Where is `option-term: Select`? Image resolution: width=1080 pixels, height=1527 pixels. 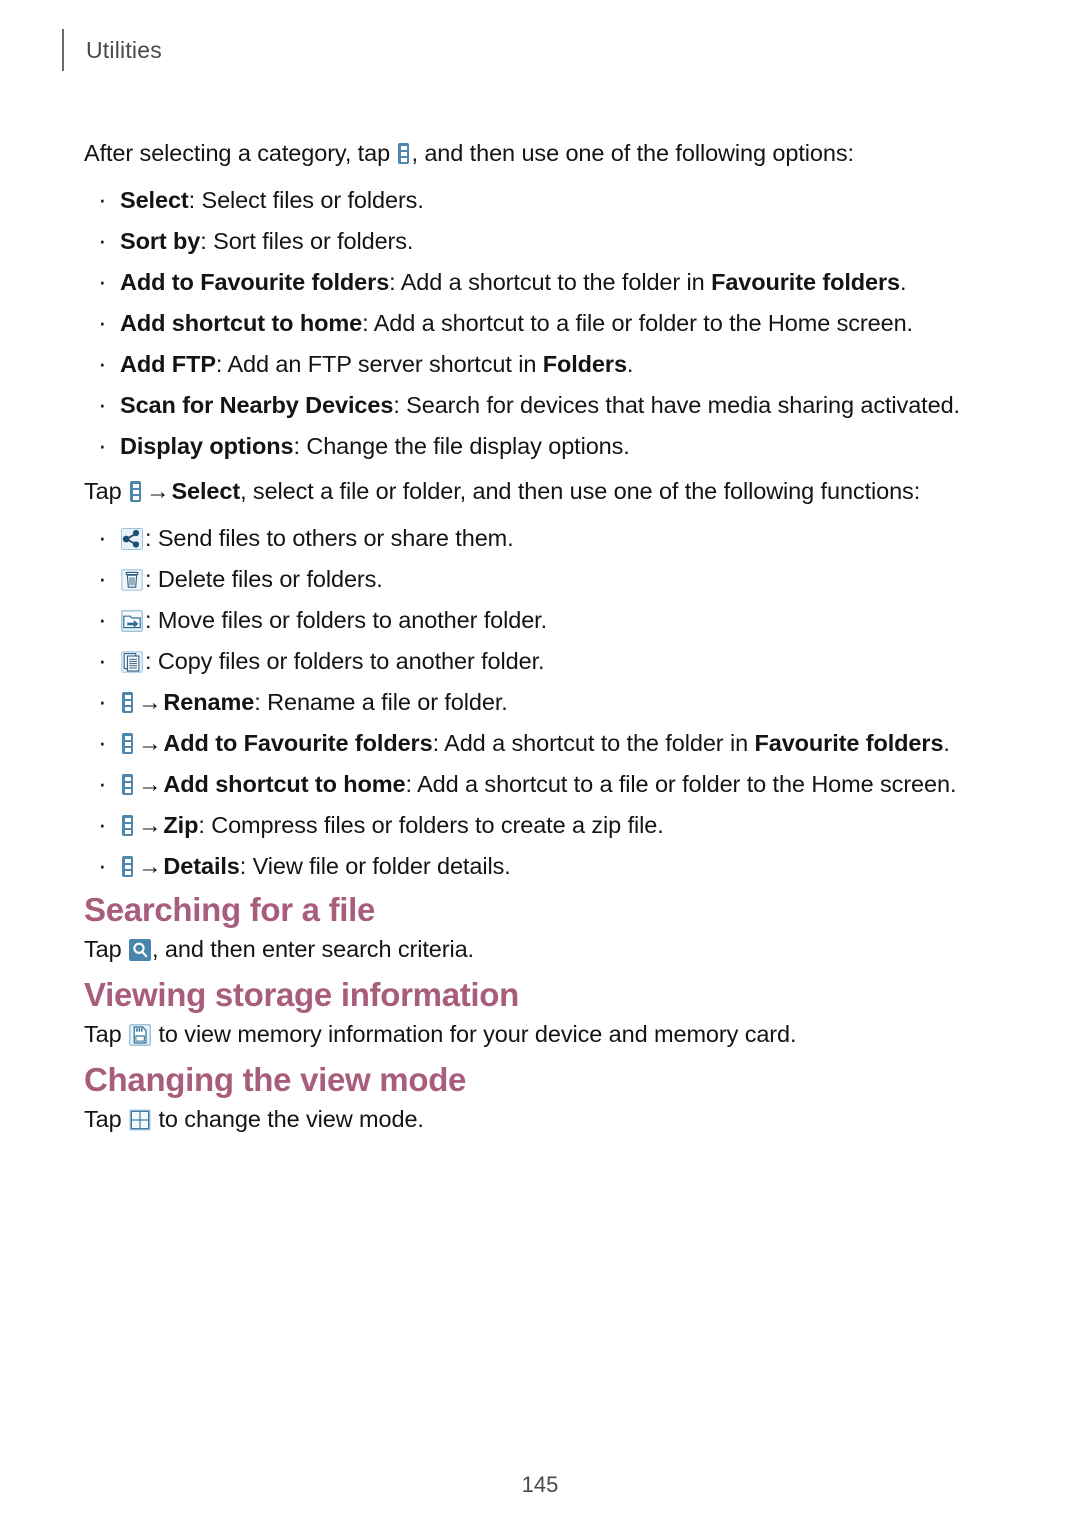 option-term: Select is located at coordinates (154, 200).